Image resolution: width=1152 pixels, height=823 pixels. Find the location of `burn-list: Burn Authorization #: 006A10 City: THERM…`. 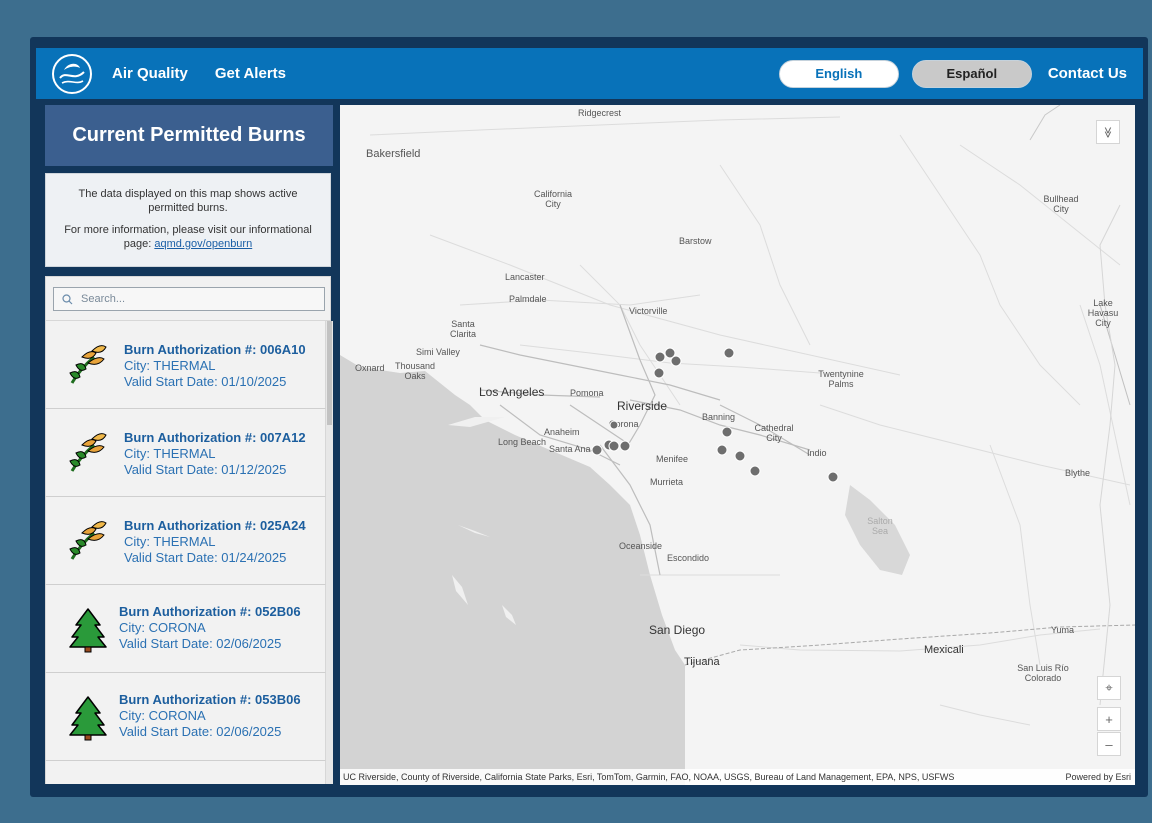

burn-list: Burn Authorization #: 006A10 City: THERM… is located at coordinates (189, 552).